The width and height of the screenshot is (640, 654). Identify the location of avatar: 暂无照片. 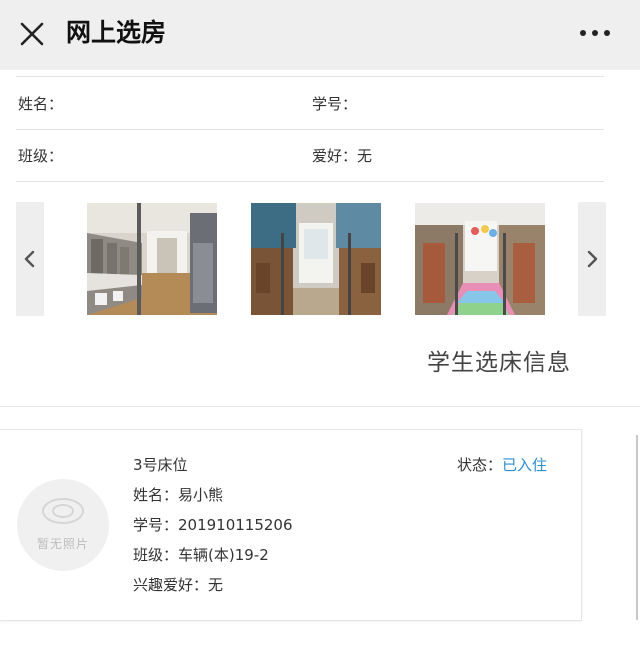
(63, 525).